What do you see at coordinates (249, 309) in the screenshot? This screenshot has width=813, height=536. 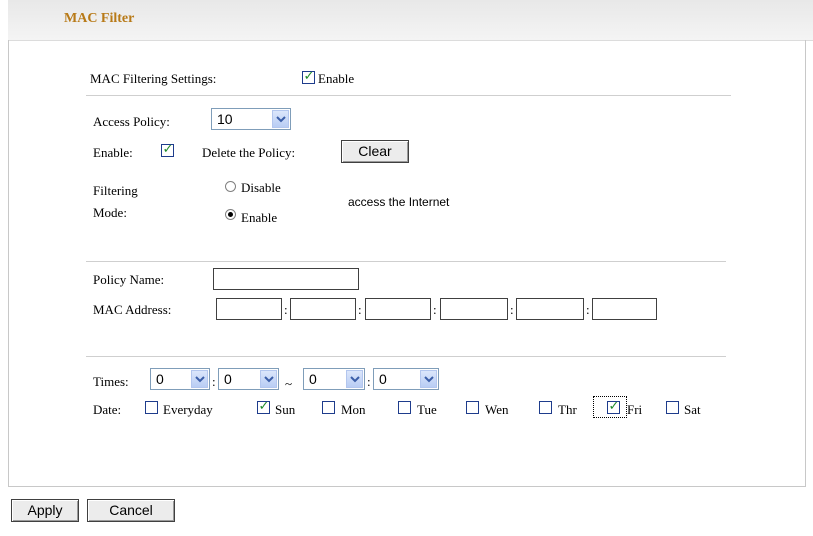 I see `mac-octet-1-input` at bounding box center [249, 309].